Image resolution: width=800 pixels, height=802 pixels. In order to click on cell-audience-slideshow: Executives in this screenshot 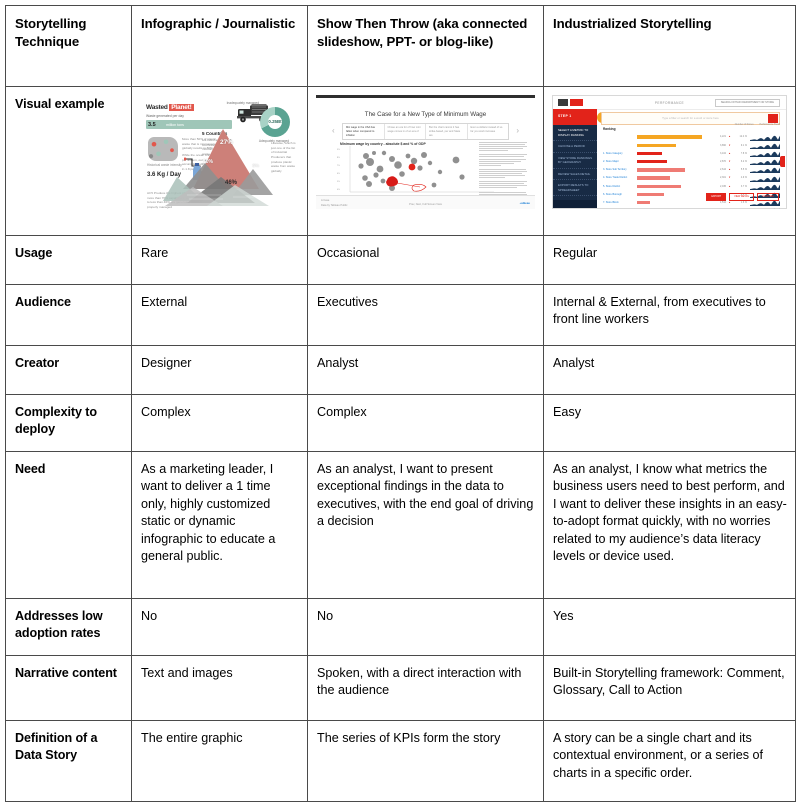, I will do `click(425, 315)`.